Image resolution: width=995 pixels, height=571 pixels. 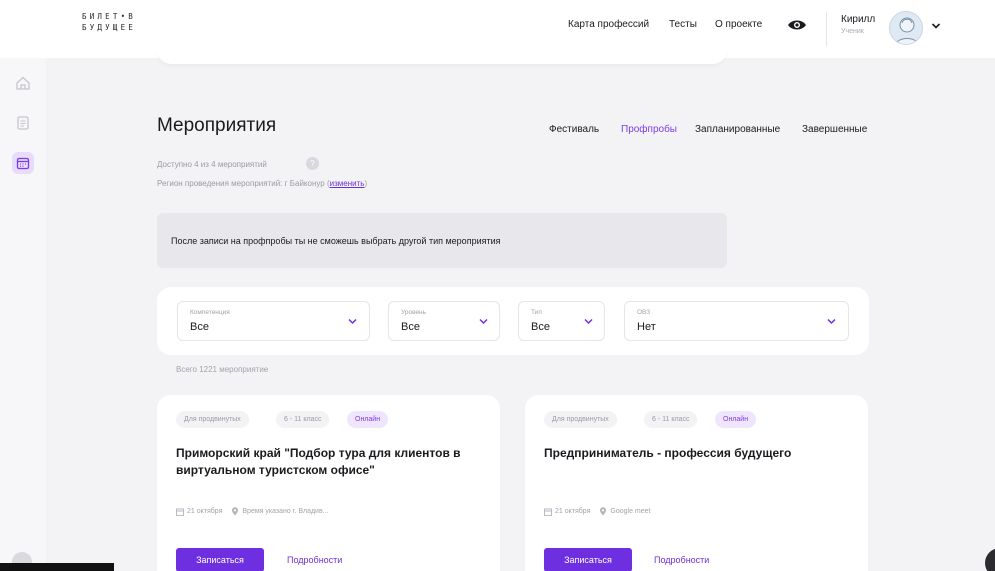 What do you see at coordinates (608, 24) in the screenshot?
I see `nav-career-map: Карта профессий` at bounding box center [608, 24].